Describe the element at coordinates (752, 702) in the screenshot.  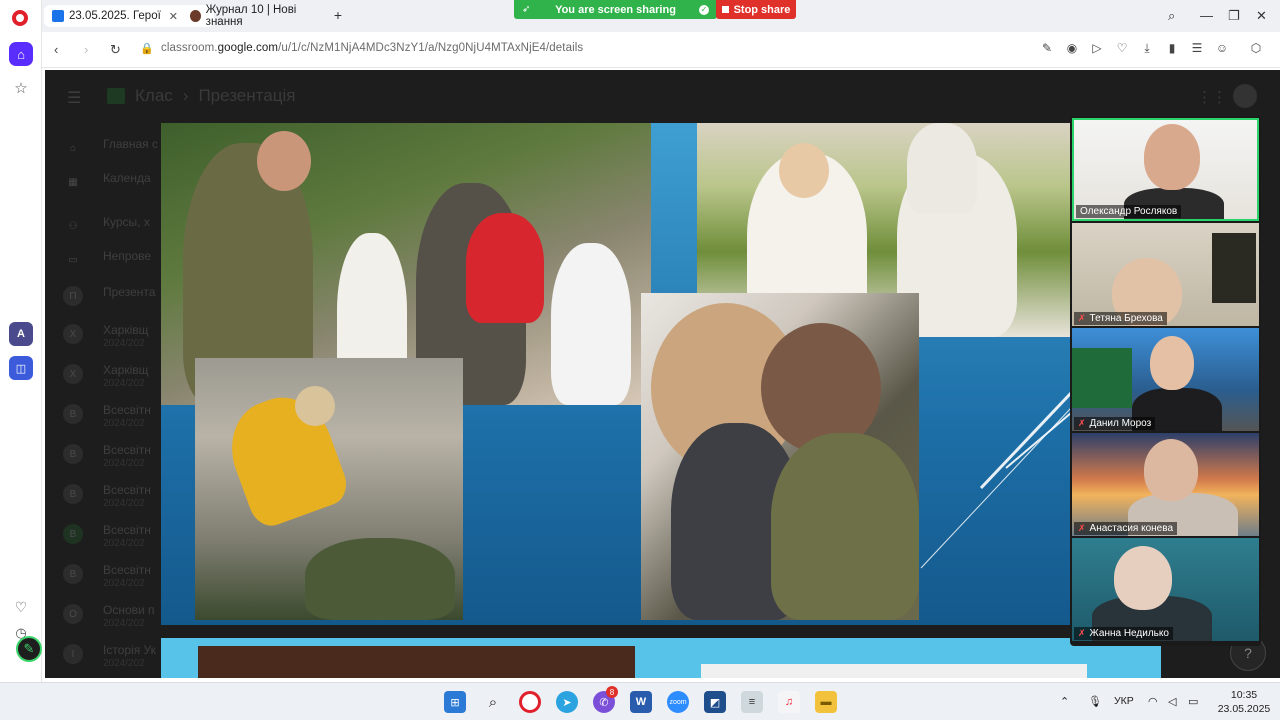
I see `notepad-icon: ≡` at that location.